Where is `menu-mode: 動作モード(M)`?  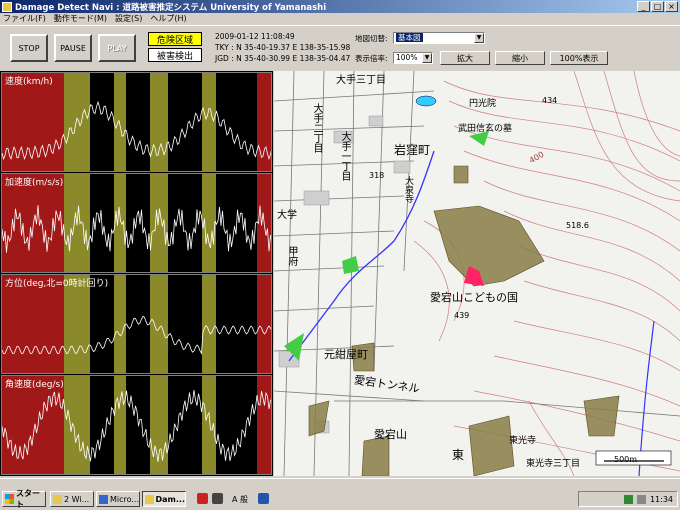
menu-mode: 動作モード(M) is located at coordinates (80, 19).